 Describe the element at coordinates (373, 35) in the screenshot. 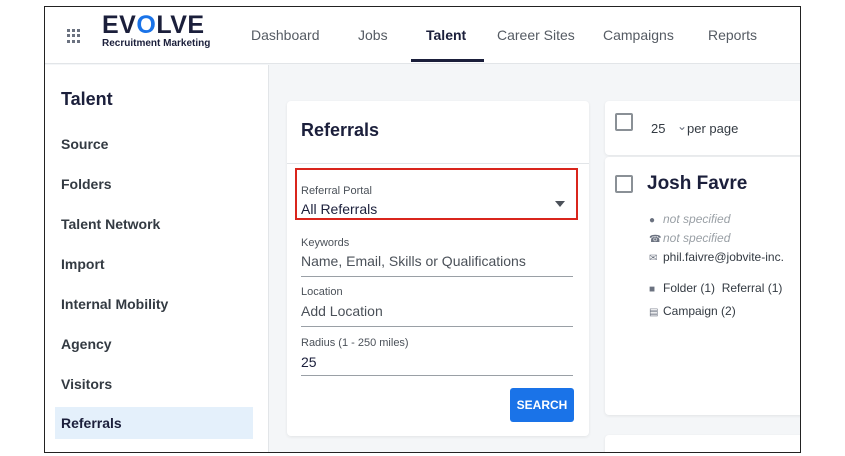

I see `nav-jobs: Jobs` at that location.